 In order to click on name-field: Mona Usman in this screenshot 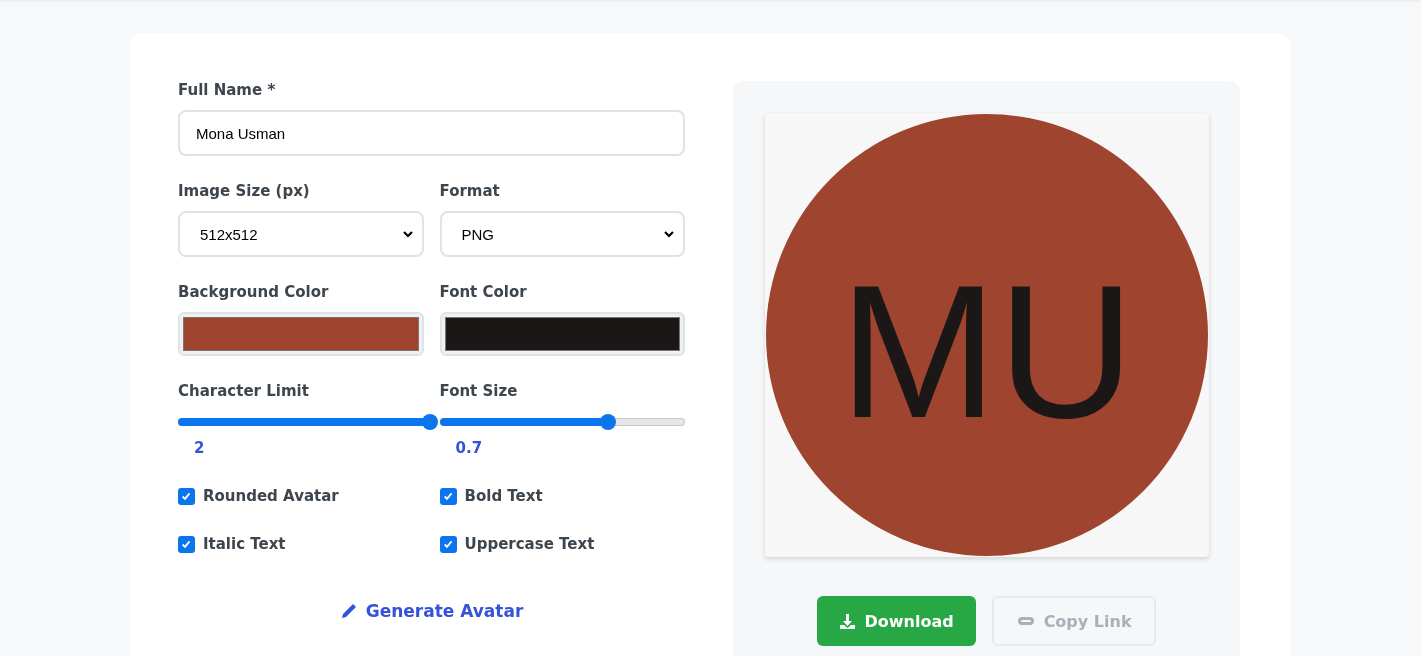, I will do `click(431, 133)`.